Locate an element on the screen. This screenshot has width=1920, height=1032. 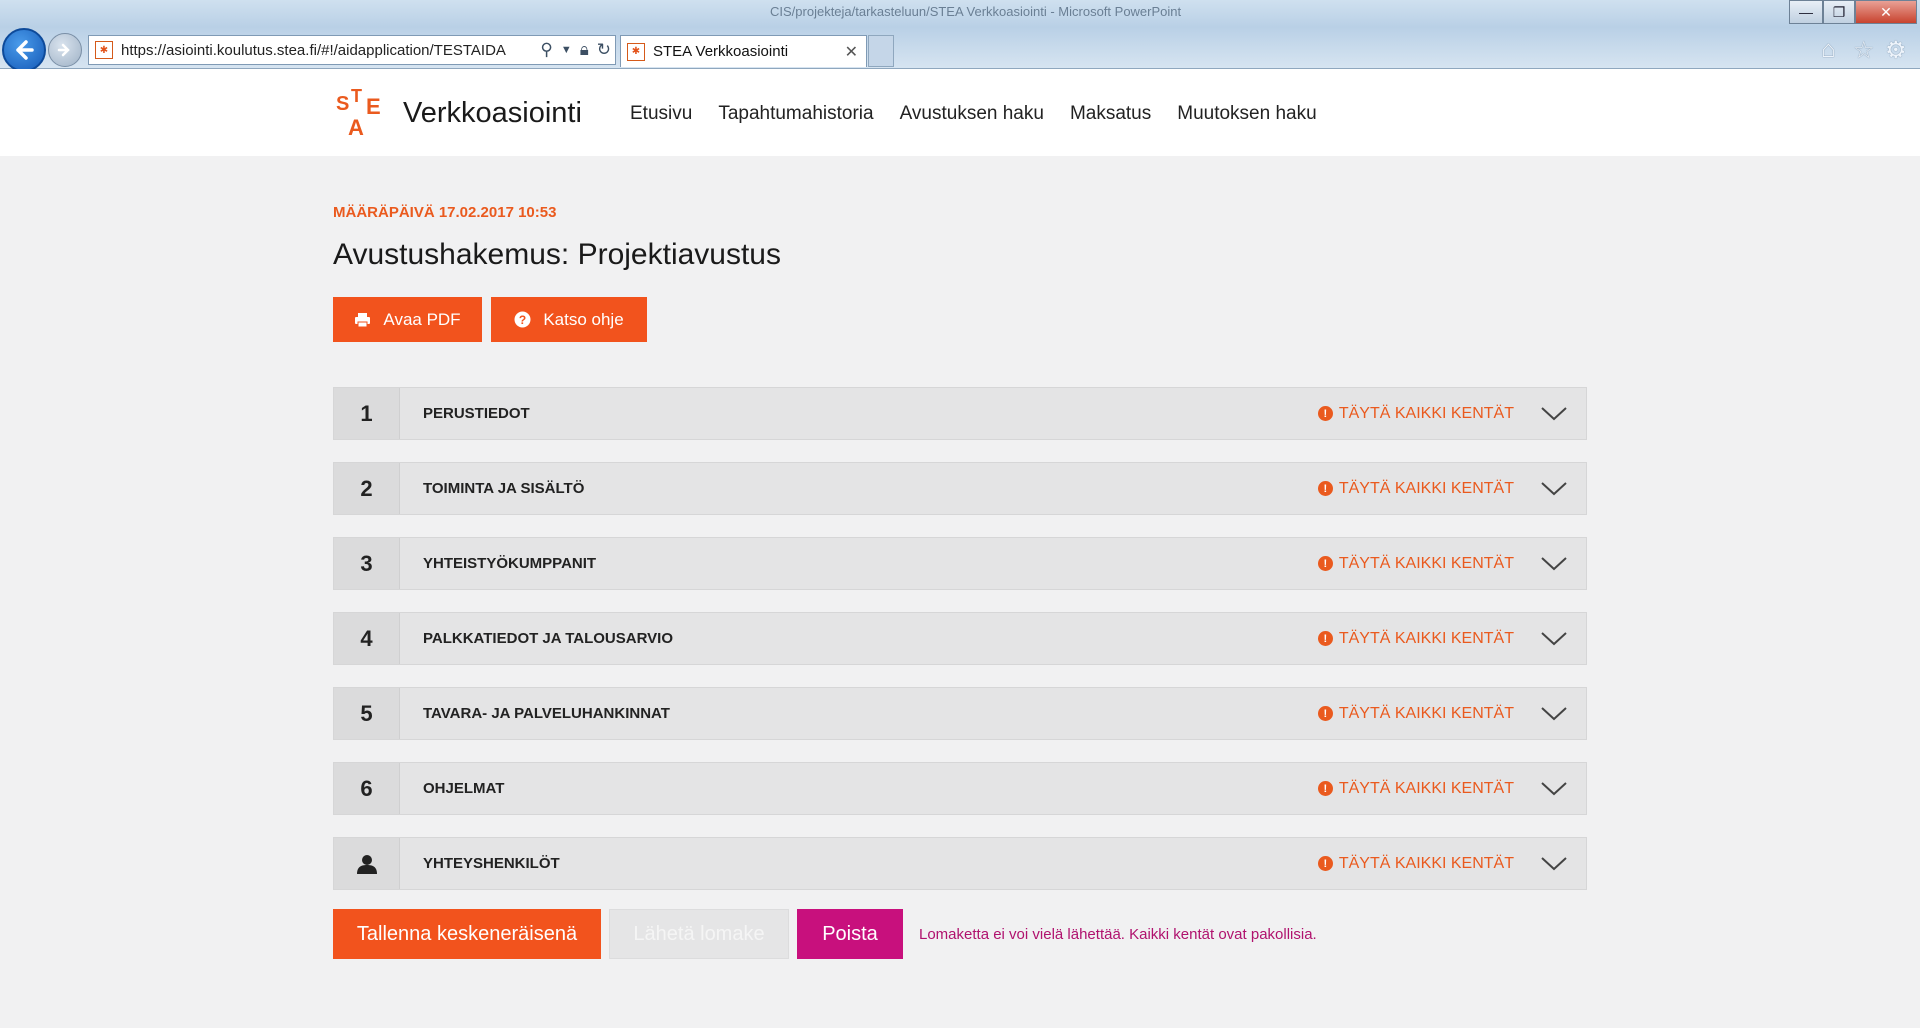
svg-text: T is located at coordinates (356, 97).